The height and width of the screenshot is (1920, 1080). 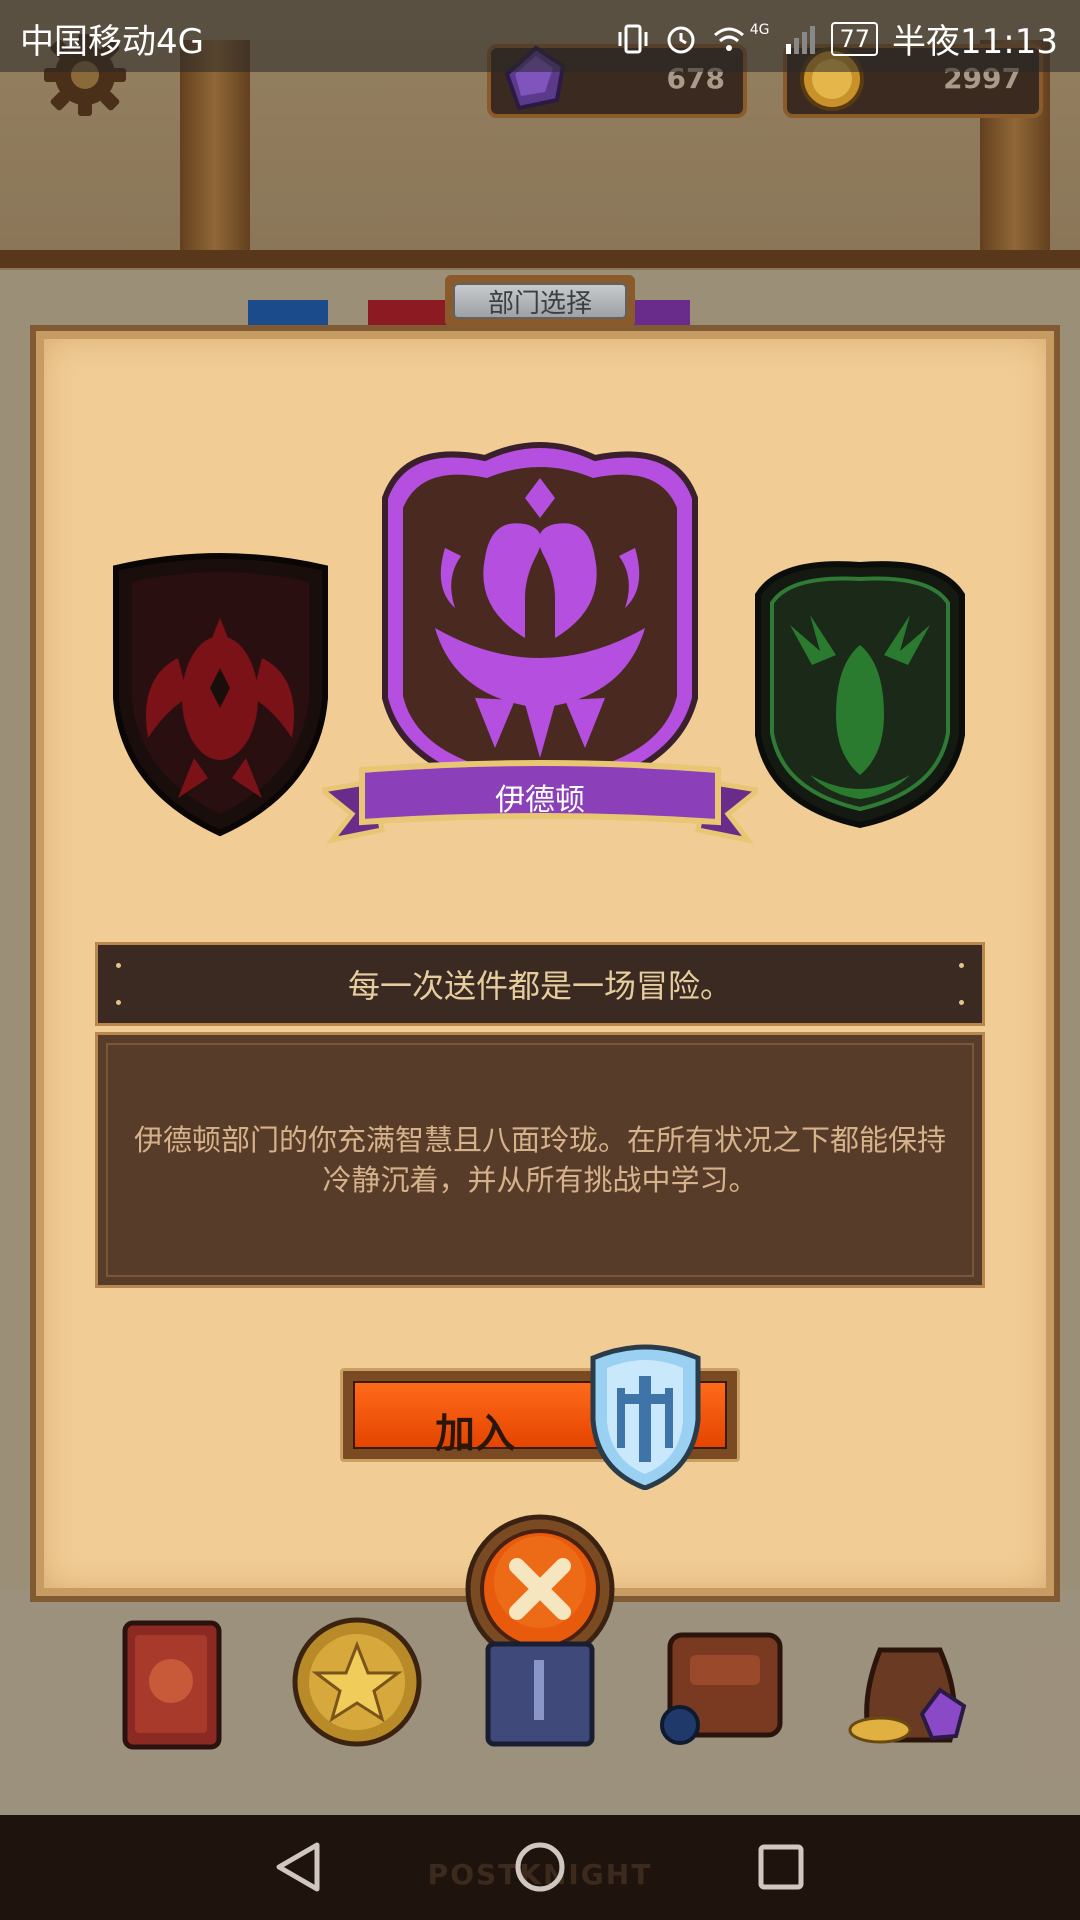 I want to click on star-coin-icon, so click(x=357, y=1682).